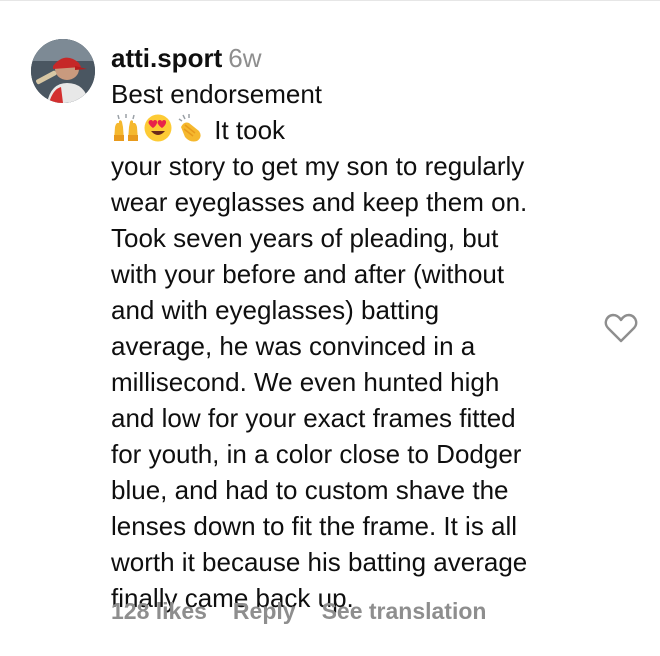 This screenshot has height=656, width=660. Describe the element at coordinates (351, 58) in the screenshot. I see `comment-header: atti.sport 6w` at that location.